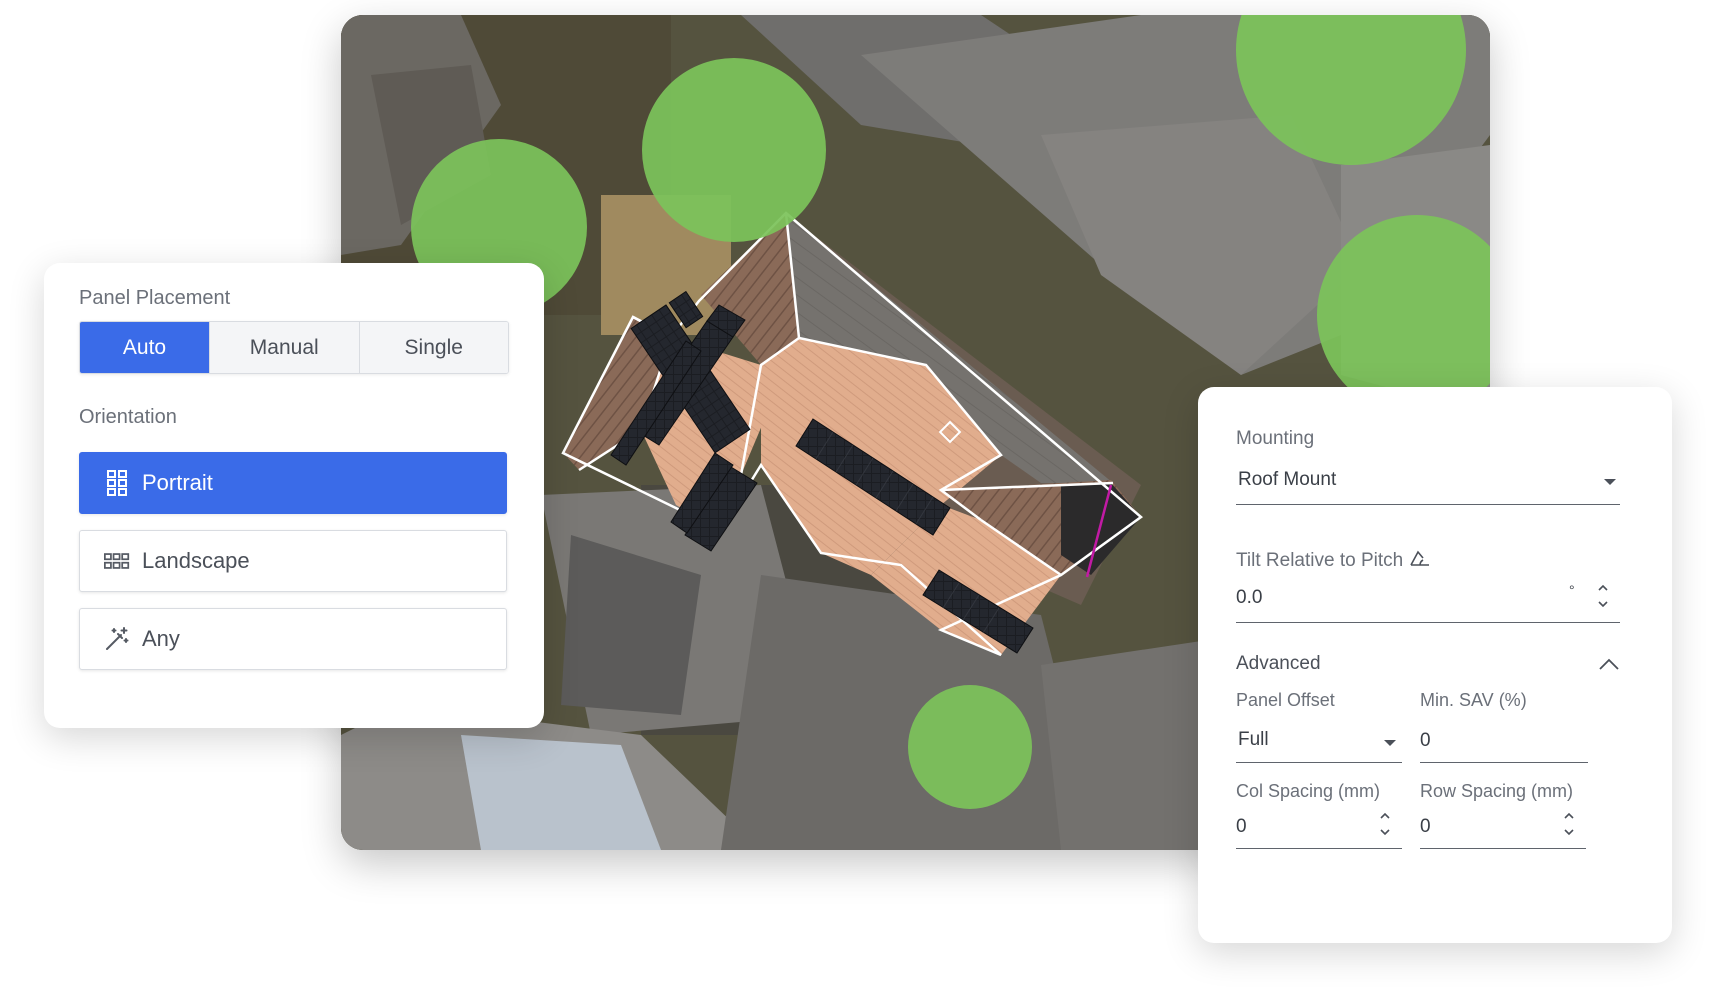  What do you see at coordinates (1504, 762) in the screenshot?
I see `min-sav-underline` at bounding box center [1504, 762].